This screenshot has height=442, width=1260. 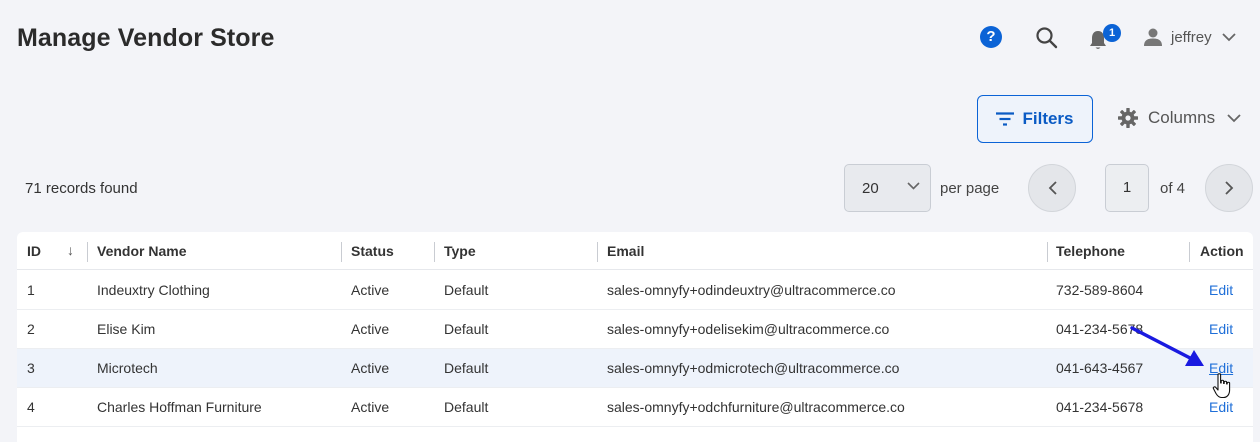 What do you see at coordinates (141, 251) in the screenshot?
I see `column-header-vendor-name: Vendor Name` at bounding box center [141, 251].